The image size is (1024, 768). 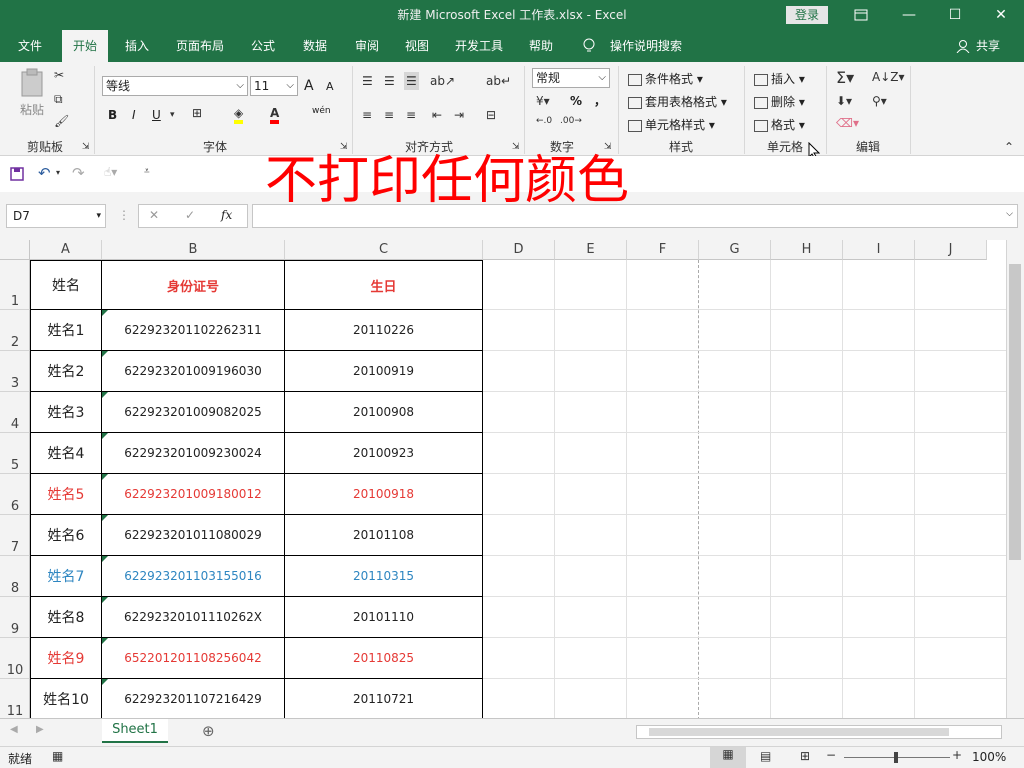 I want to click on align-left-icon: ≡, so click(x=367, y=115).